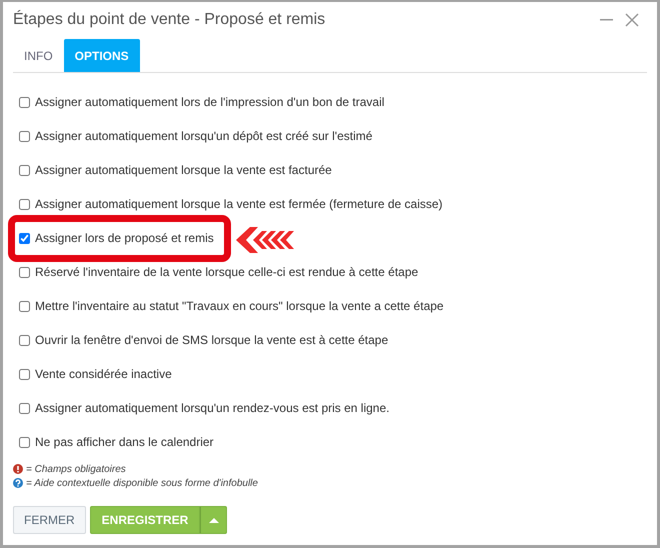 Image resolution: width=660 pixels, height=548 pixels. What do you see at coordinates (212, 408) in the screenshot?
I see `option-label: Assigner automatiquement lorsqu'un rendez-vous est pris en ligne.` at bounding box center [212, 408].